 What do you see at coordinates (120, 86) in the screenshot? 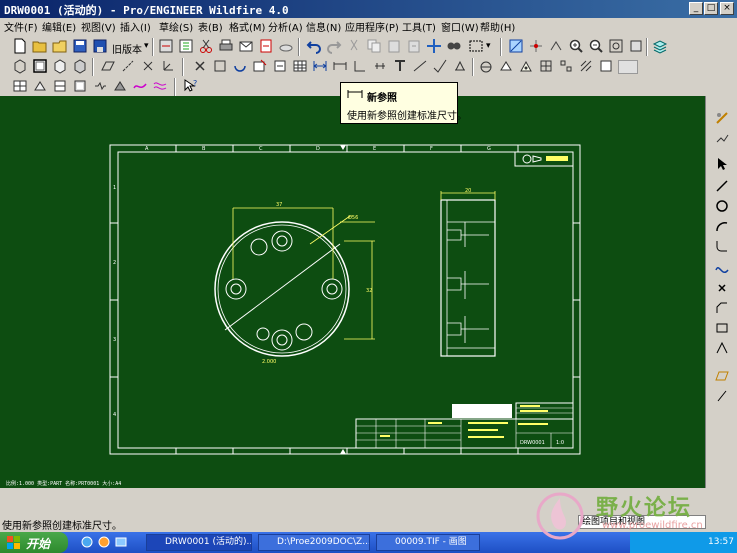
I see `shaded-view-icon` at bounding box center [120, 86].